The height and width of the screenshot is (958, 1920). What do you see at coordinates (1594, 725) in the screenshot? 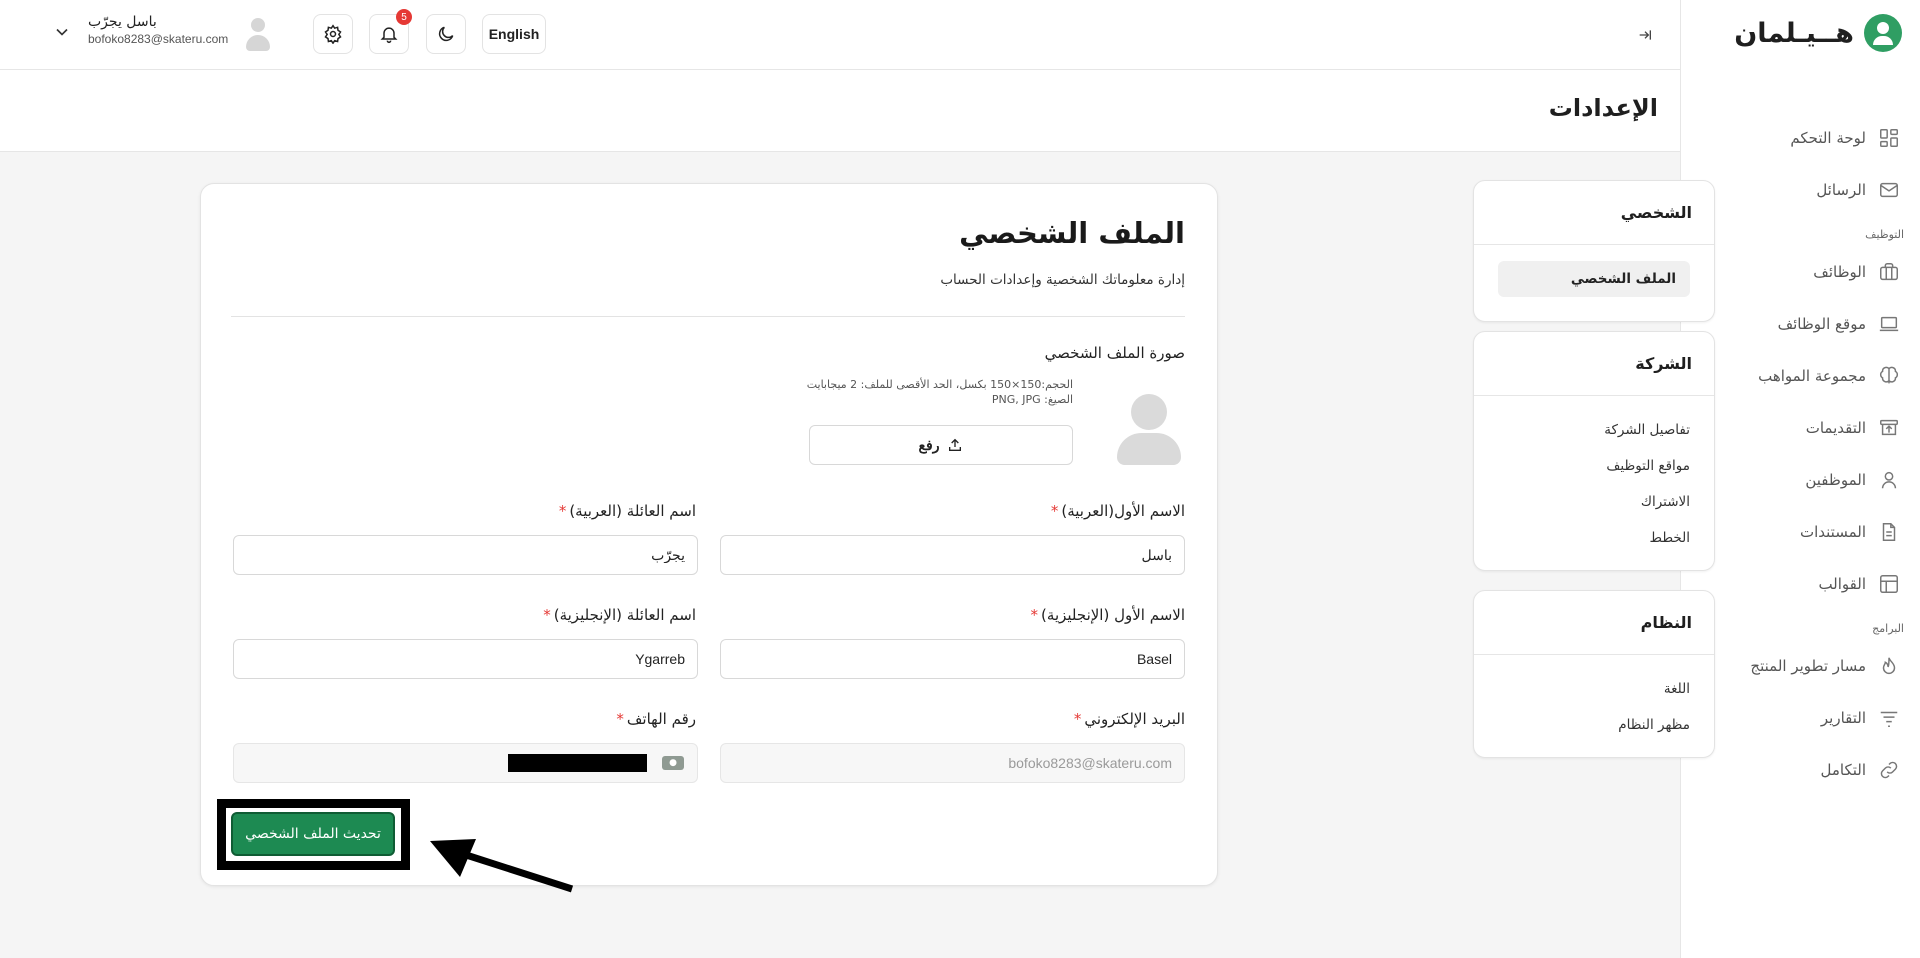
I see `settings-menu-item-appearance: مظهر النظام` at bounding box center [1594, 725].